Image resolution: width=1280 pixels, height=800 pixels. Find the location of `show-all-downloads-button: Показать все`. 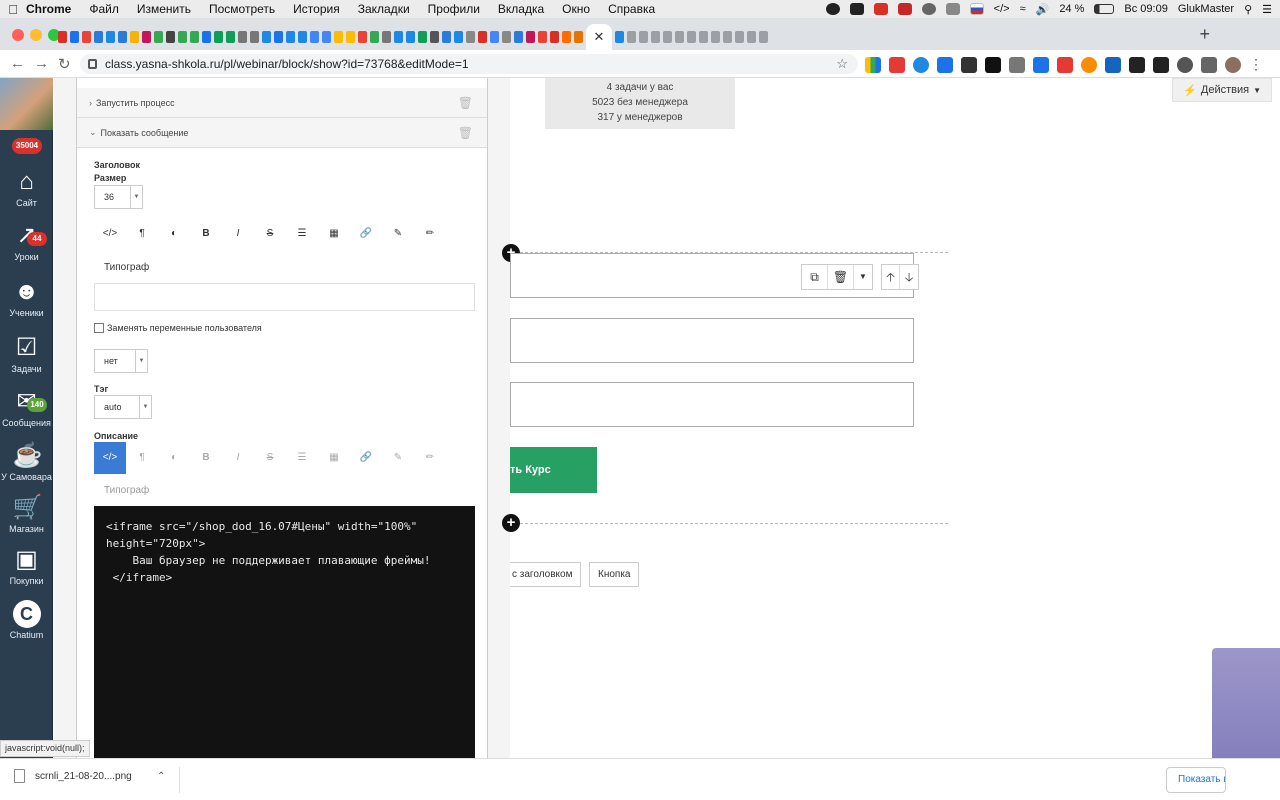

show-all-downloads-button: Показать все is located at coordinates (1196, 780).